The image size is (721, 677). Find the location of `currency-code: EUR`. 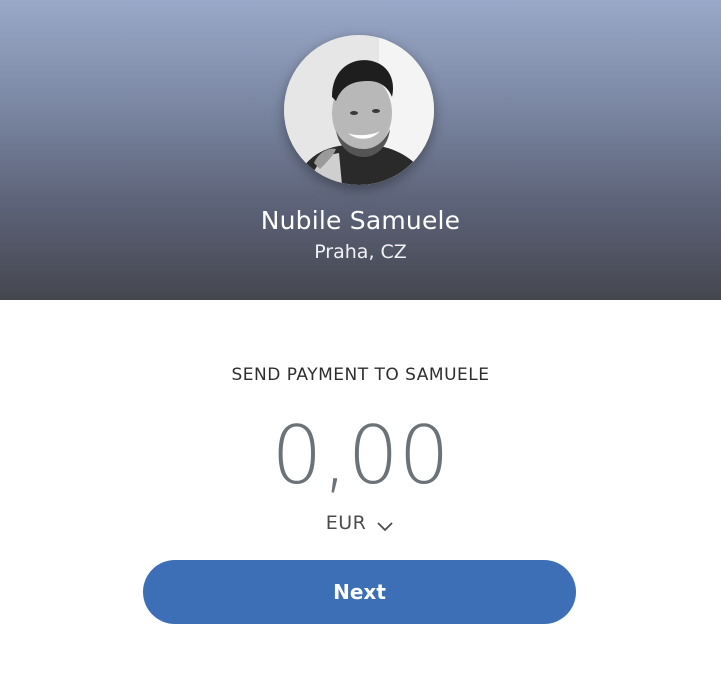

currency-code: EUR is located at coordinates (346, 523).